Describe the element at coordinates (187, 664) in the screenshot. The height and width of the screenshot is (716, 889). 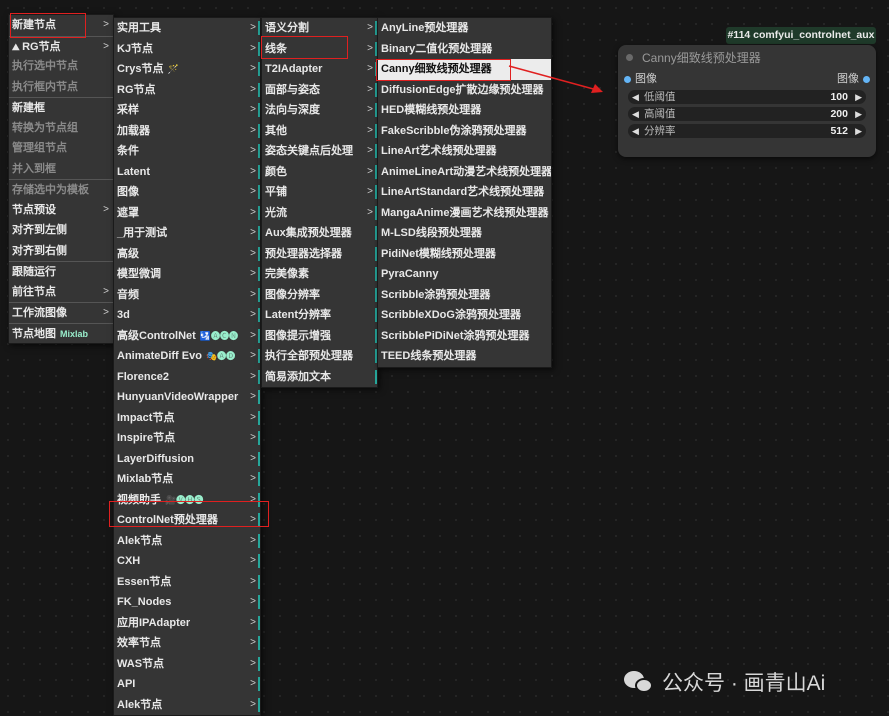
I see `menu-item: WAS节点 >` at that location.